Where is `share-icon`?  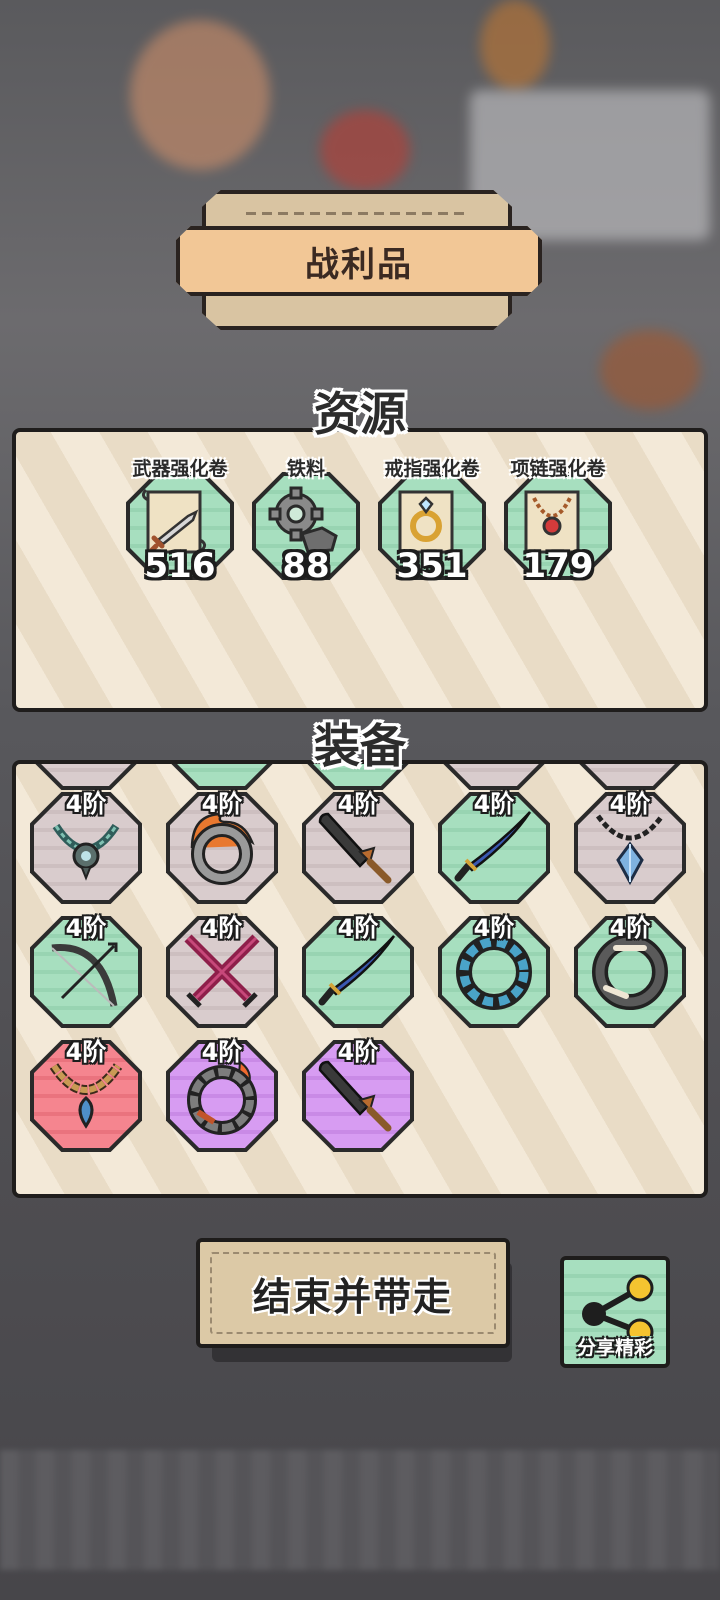 share-icon is located at coordinates (618, 1305).